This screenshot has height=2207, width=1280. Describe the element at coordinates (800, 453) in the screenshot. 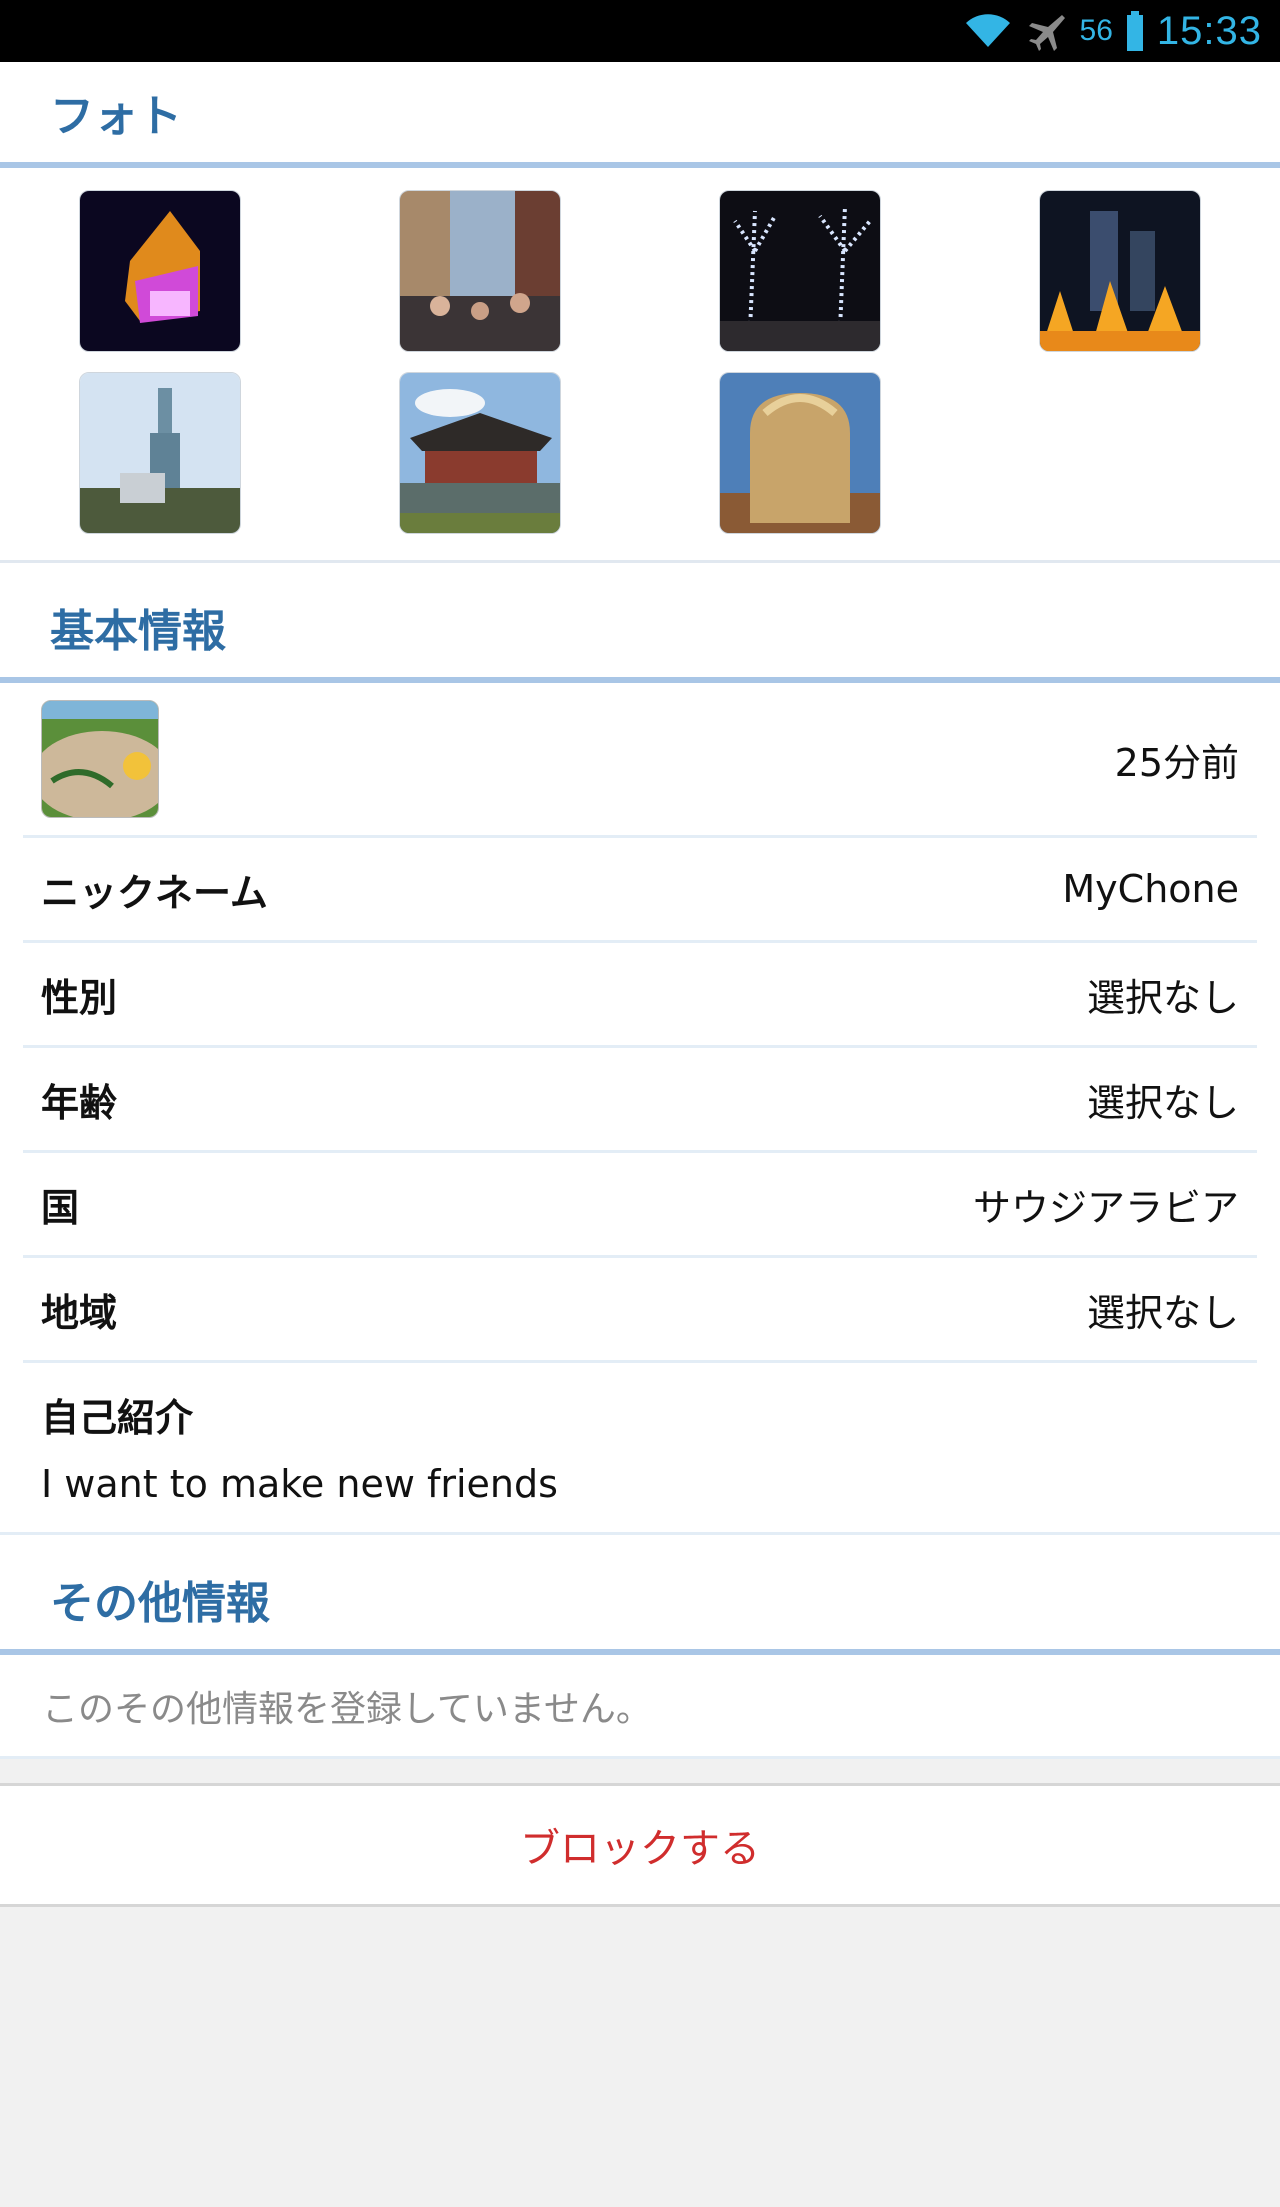

I see `photo-bread-loaf` at that location.